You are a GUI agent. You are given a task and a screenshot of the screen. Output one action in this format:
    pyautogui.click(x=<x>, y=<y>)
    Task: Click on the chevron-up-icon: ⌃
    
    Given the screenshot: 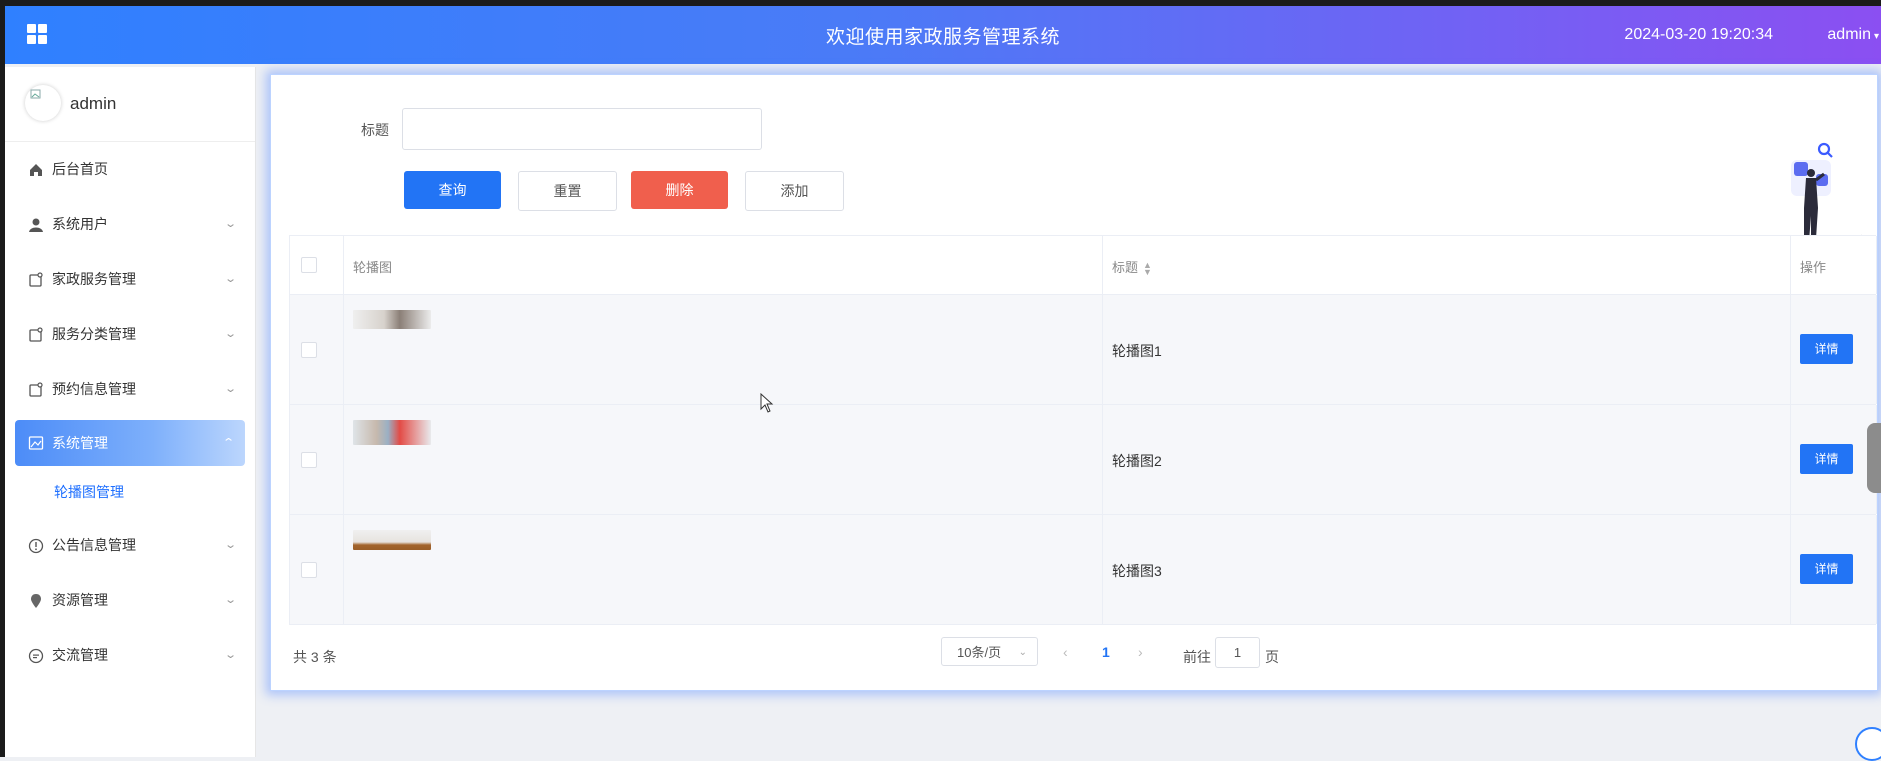 What is the action you would take?
    pyautogui.click(x=228, y=443)
    